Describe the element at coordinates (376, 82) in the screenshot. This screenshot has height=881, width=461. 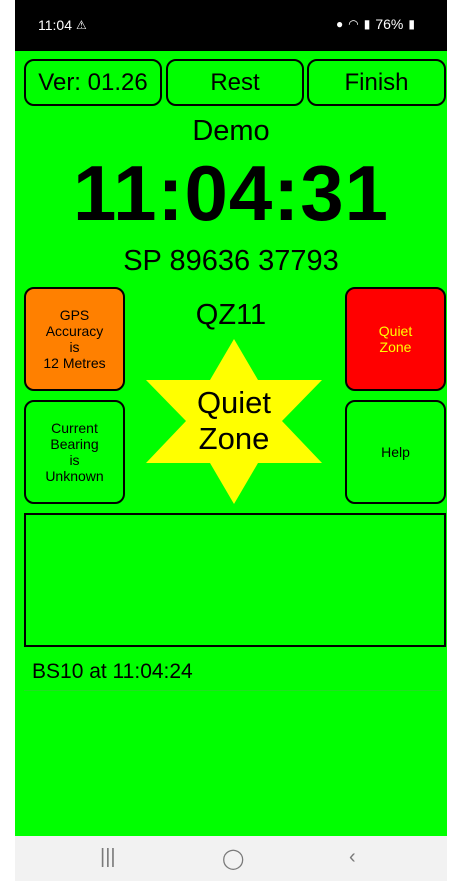
I see `finish-button: Finish` at that location.